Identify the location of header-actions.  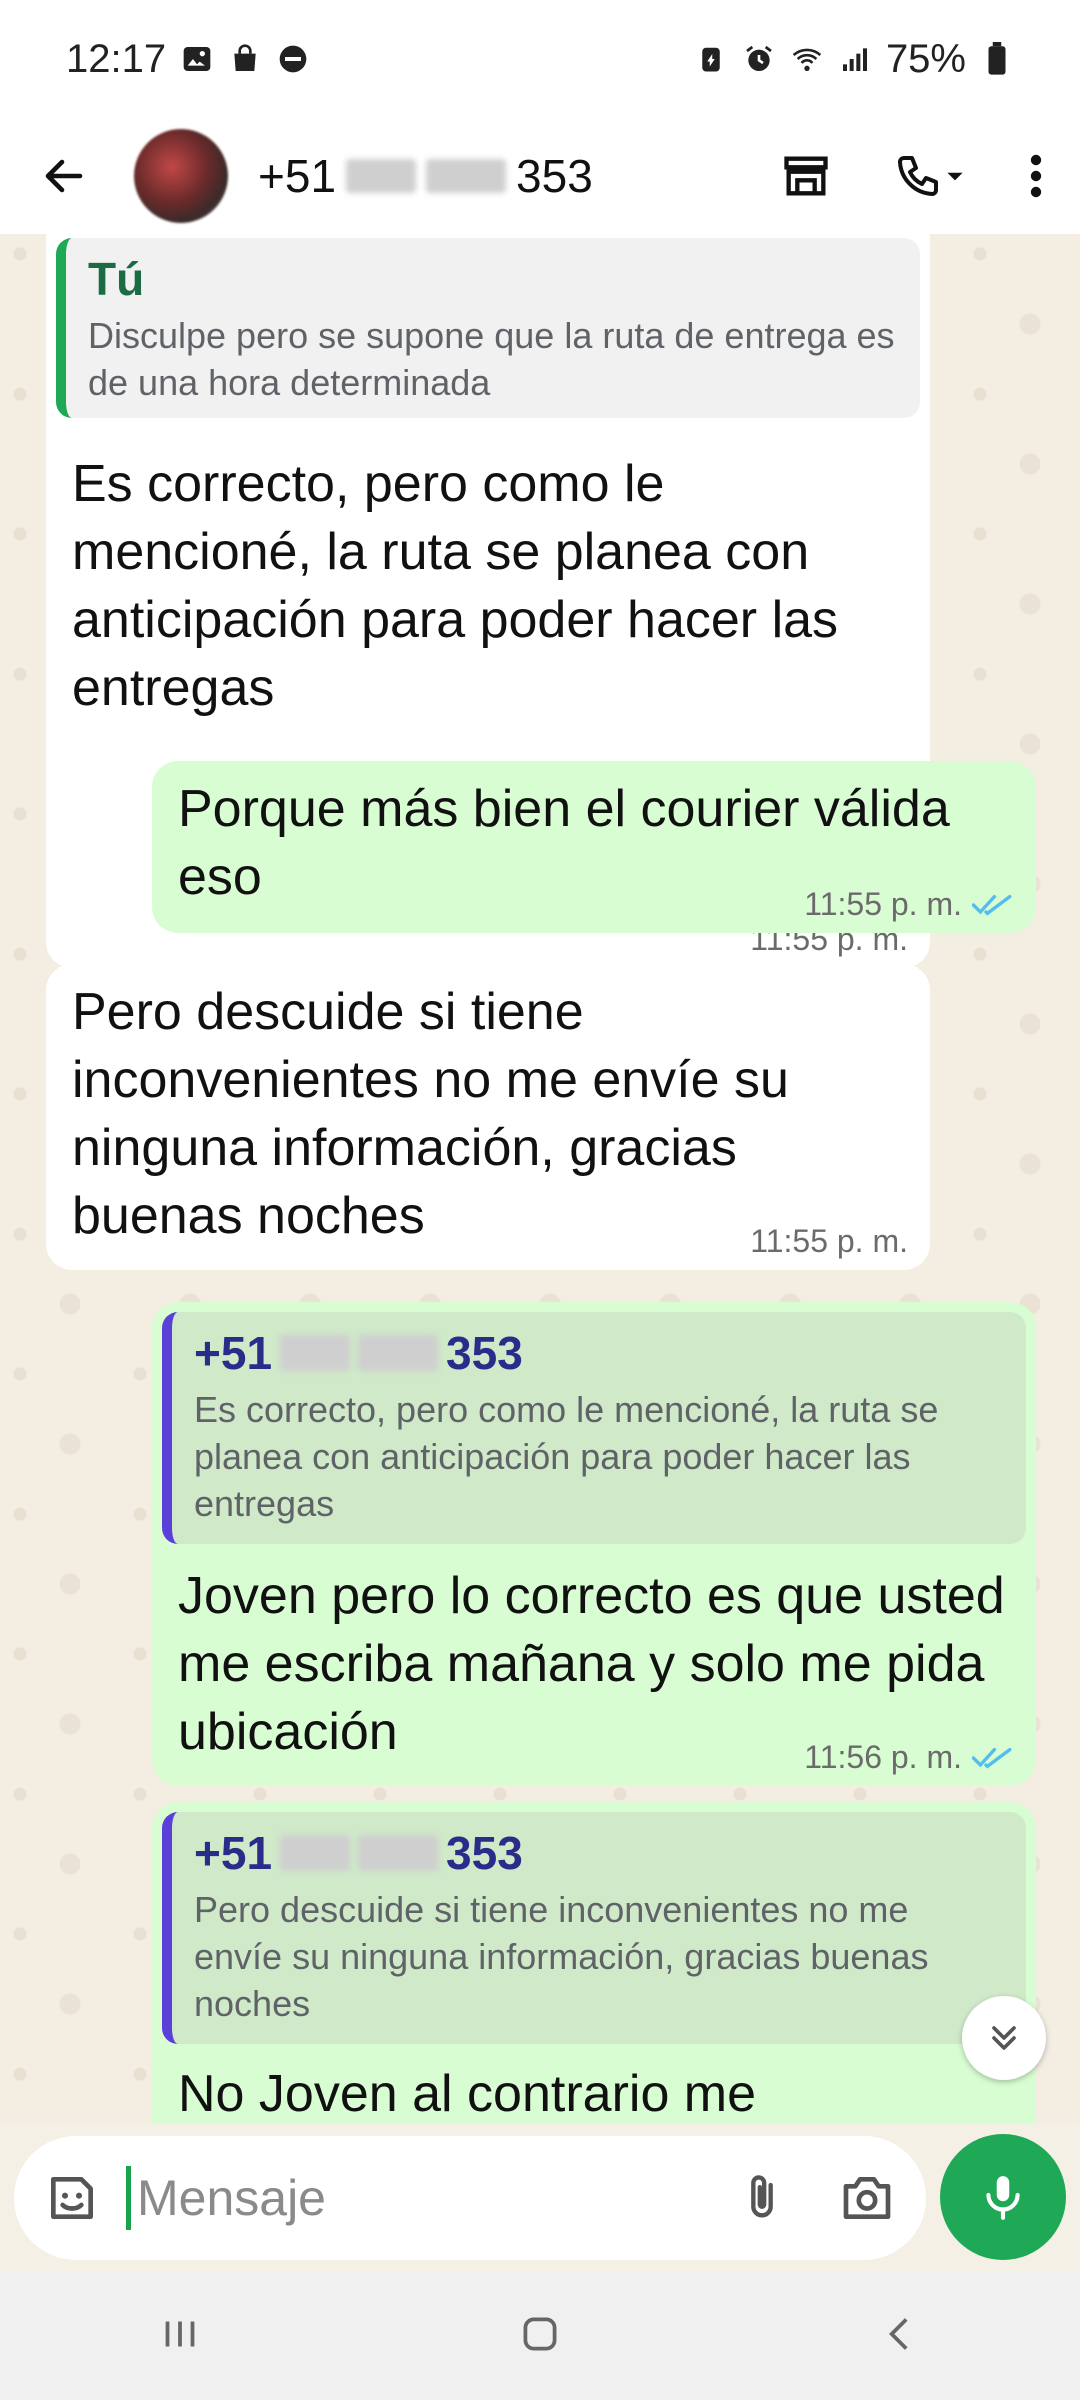
(911, 176).